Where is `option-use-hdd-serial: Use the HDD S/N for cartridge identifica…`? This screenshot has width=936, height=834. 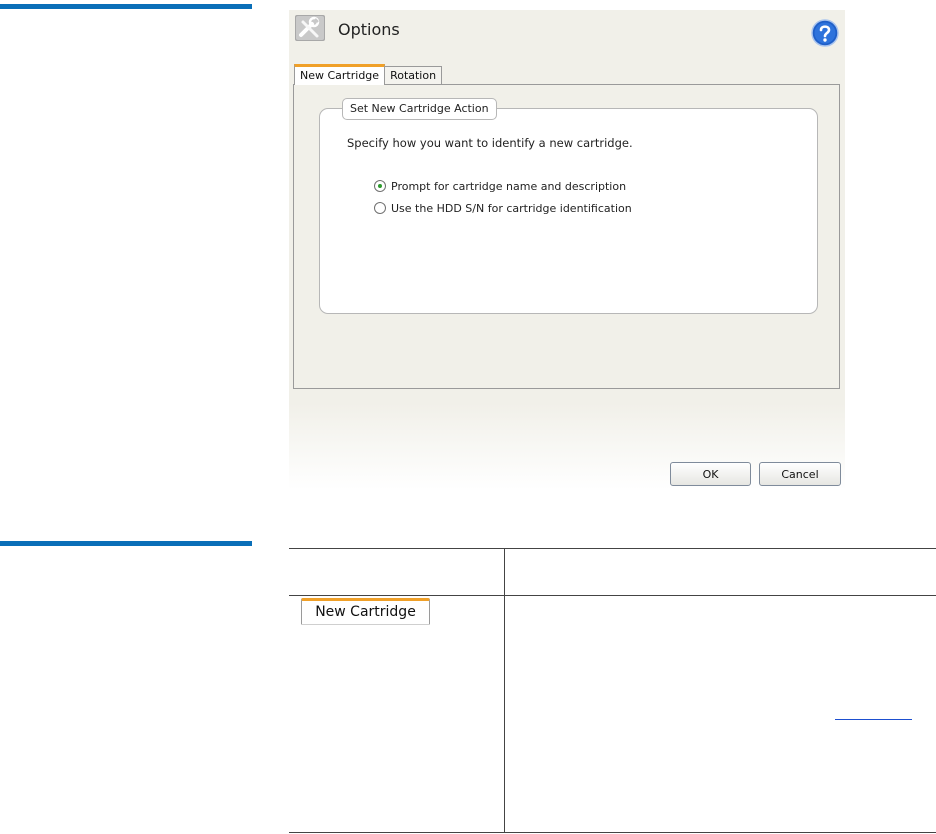 option-use-hdd-serial: Use the HDD S/N for cartridge identifica… is located at coordinates (503, 208).